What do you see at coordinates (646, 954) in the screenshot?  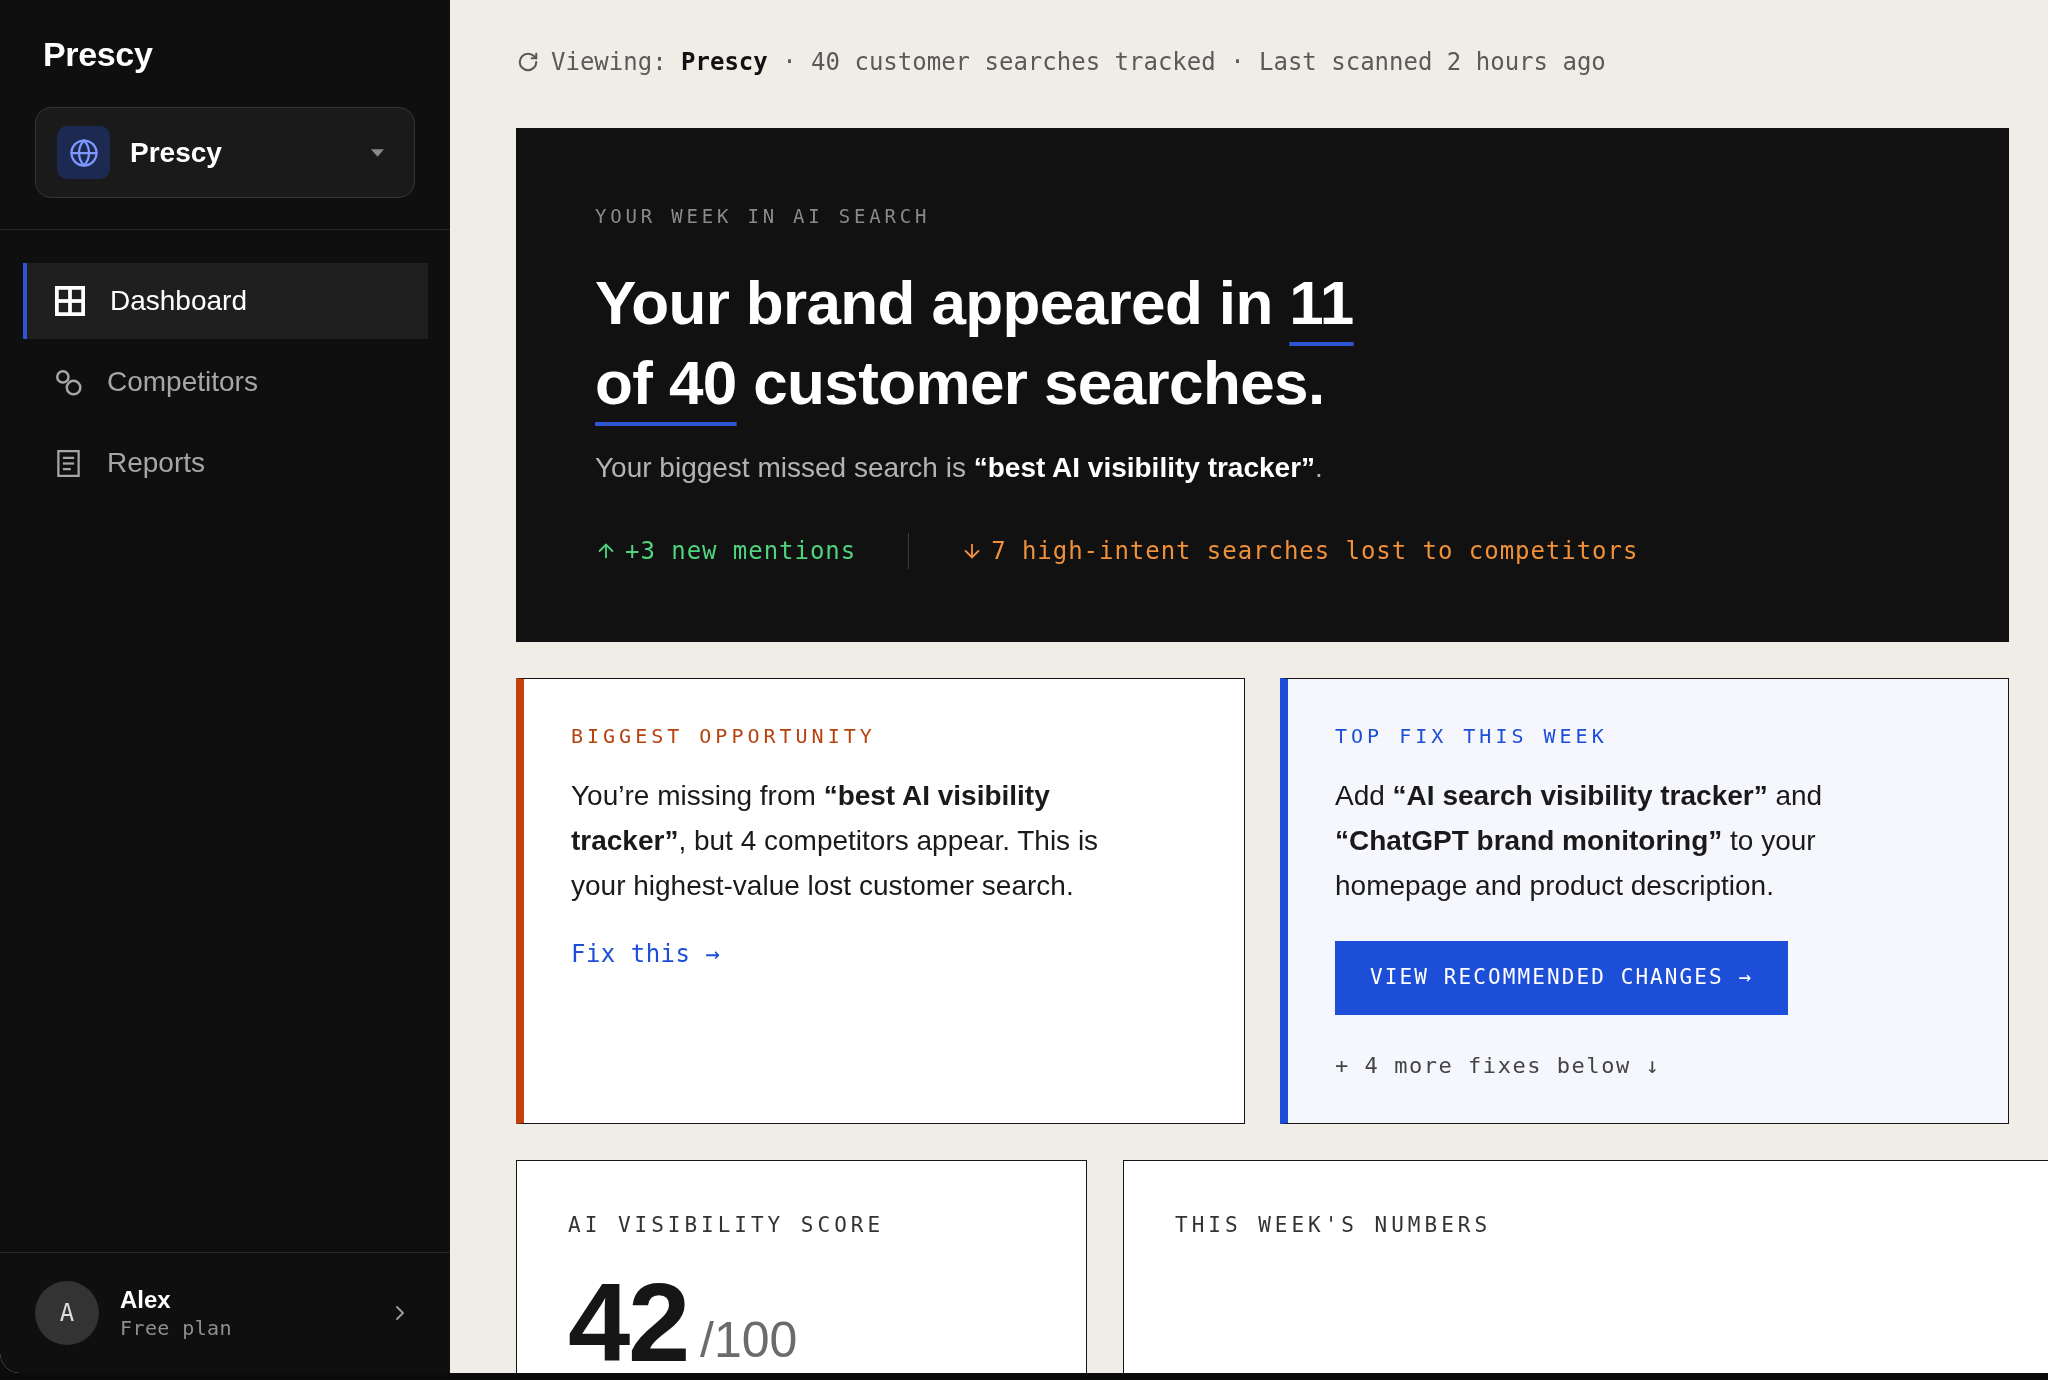 I see `fix-link: Fix this →` at bounding box center [646, 954].